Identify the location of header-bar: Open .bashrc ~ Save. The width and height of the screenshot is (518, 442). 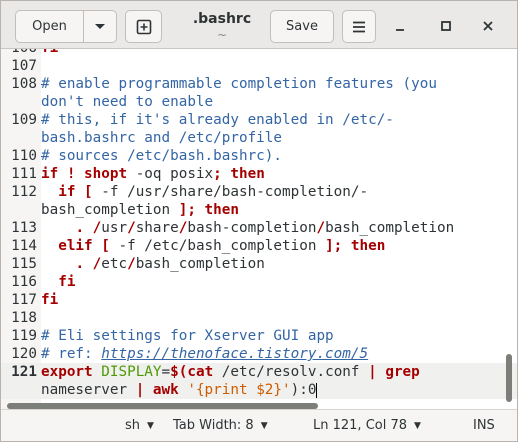
(259, 25).